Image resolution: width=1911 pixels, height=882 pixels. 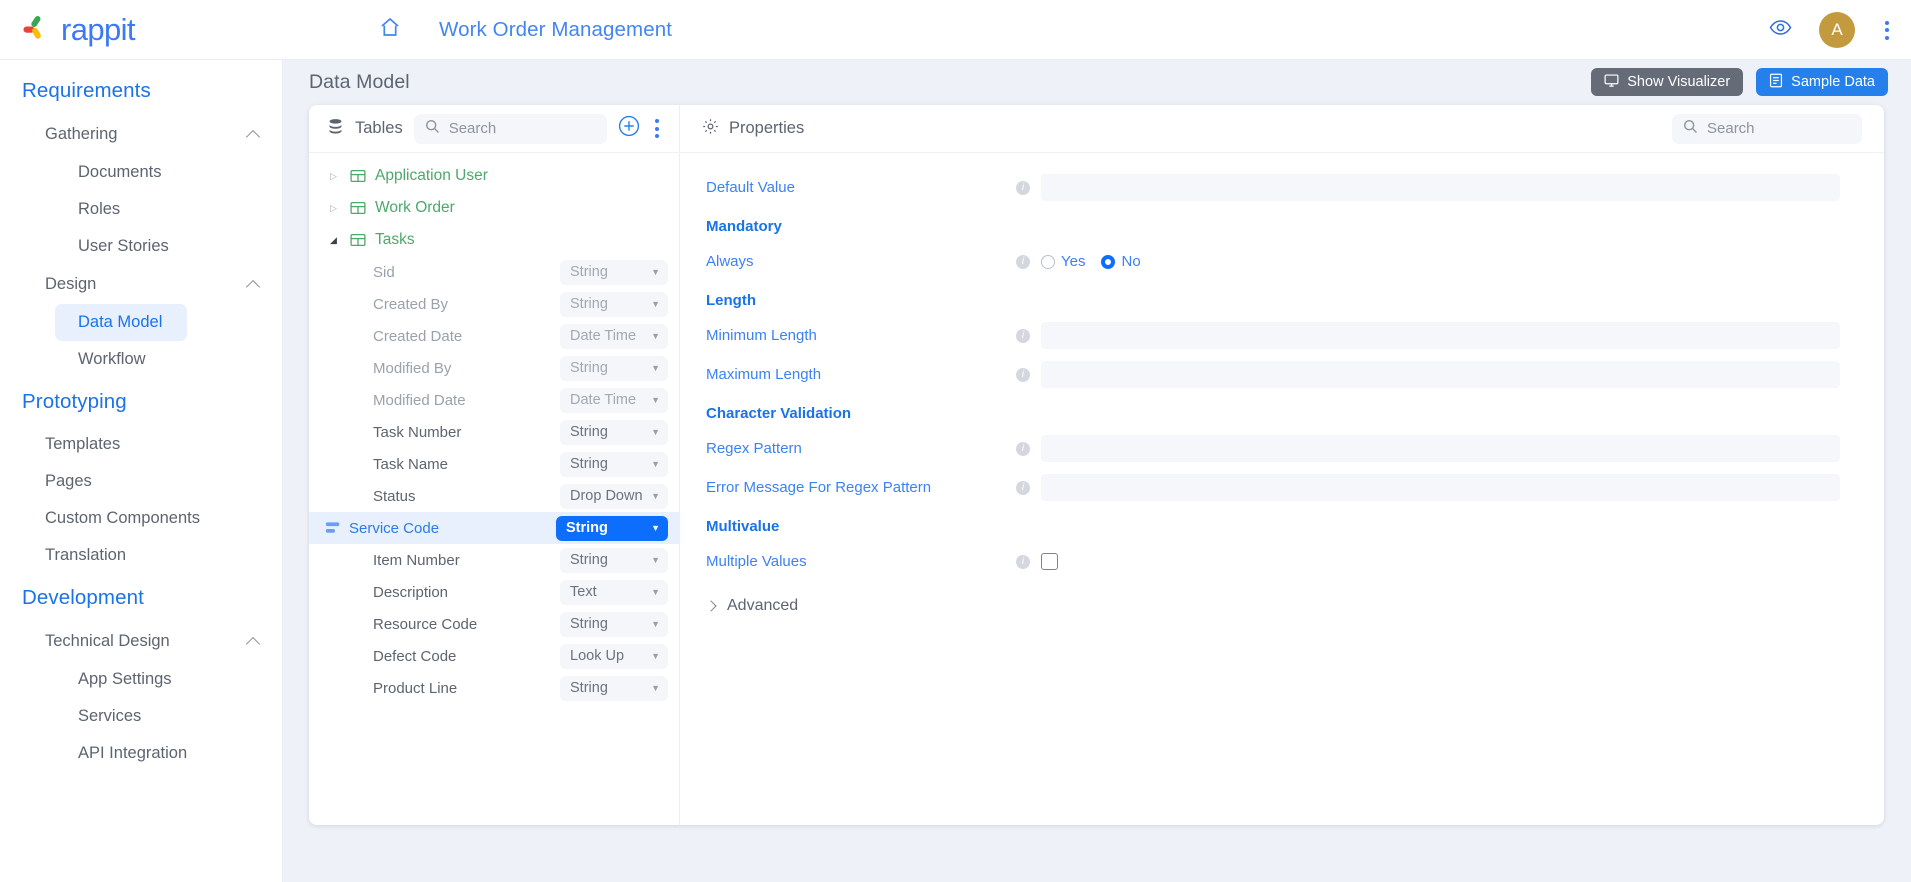 What do you see at coordinates (1282, 129) in the screenshot?
I see `properties-panel-header: Properties` at bounding box center [1282, 129].